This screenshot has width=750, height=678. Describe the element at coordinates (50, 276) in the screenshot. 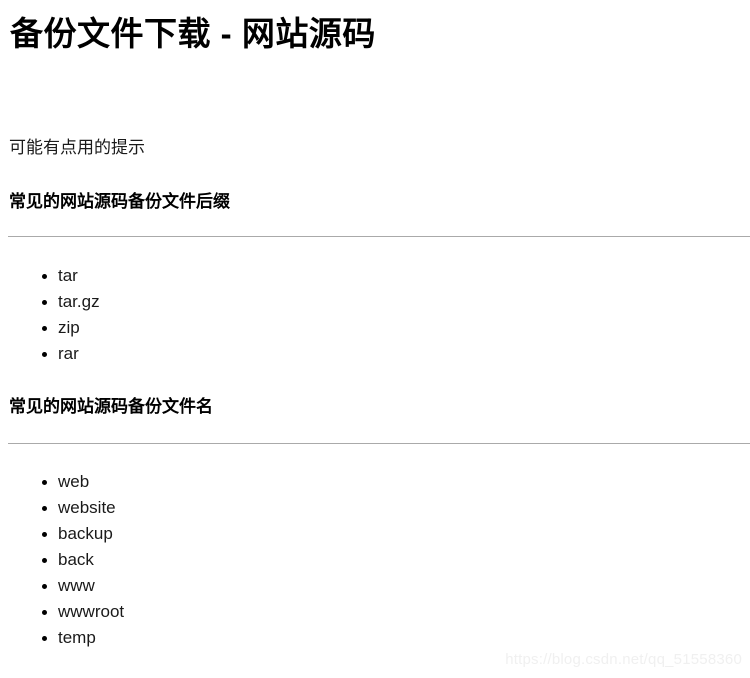

I see `list-item: tar` at that location.